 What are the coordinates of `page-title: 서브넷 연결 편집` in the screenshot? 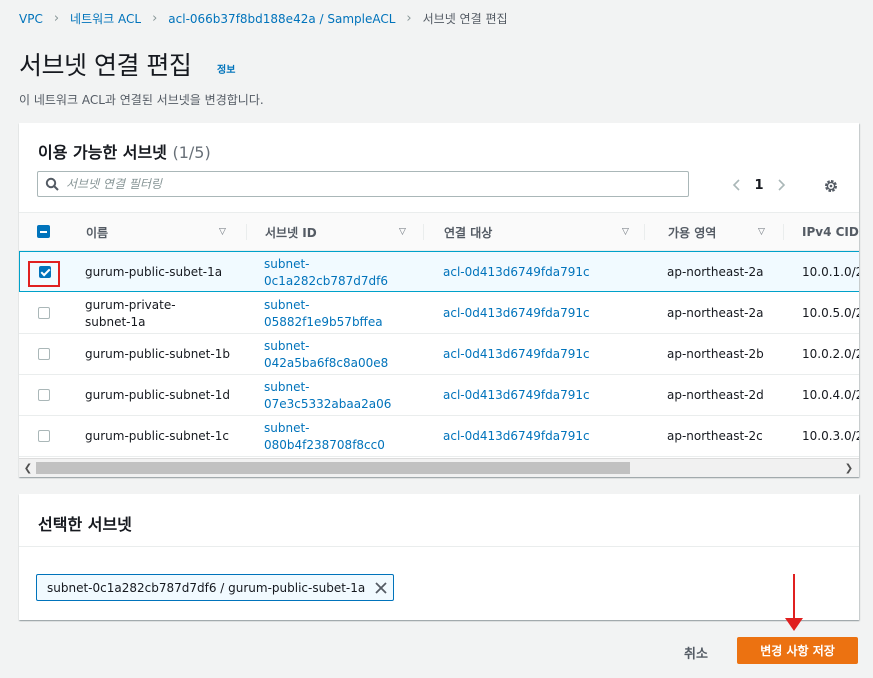 It's located at (105, 65).